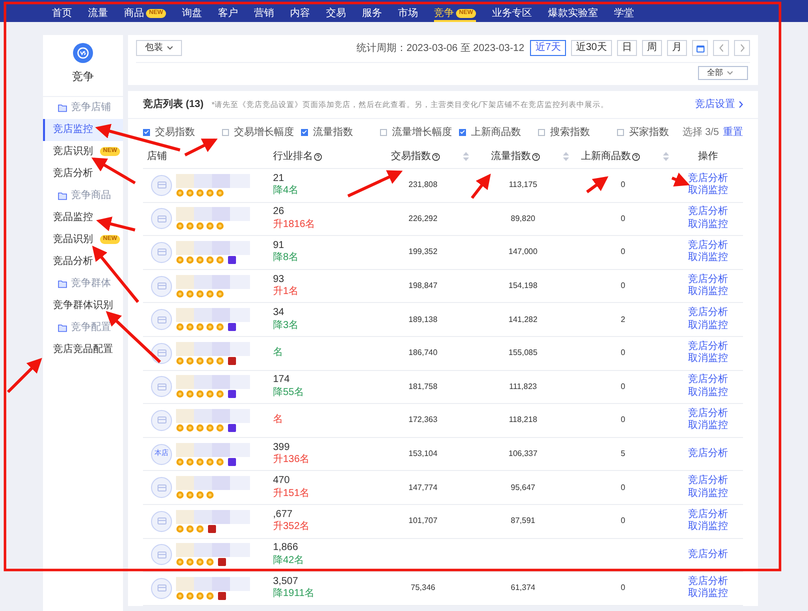 This screenshot has height=611, width=808. I want to click on rank-change: 降4名, so click(286, 191).